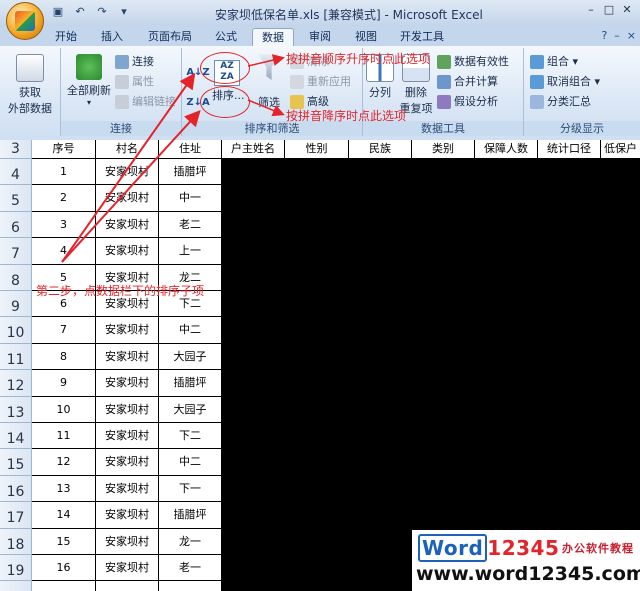 Image resolution: width=640 pixels, height=591 pixels. I want to click on column-header-address: 住址, so click(190, 149).